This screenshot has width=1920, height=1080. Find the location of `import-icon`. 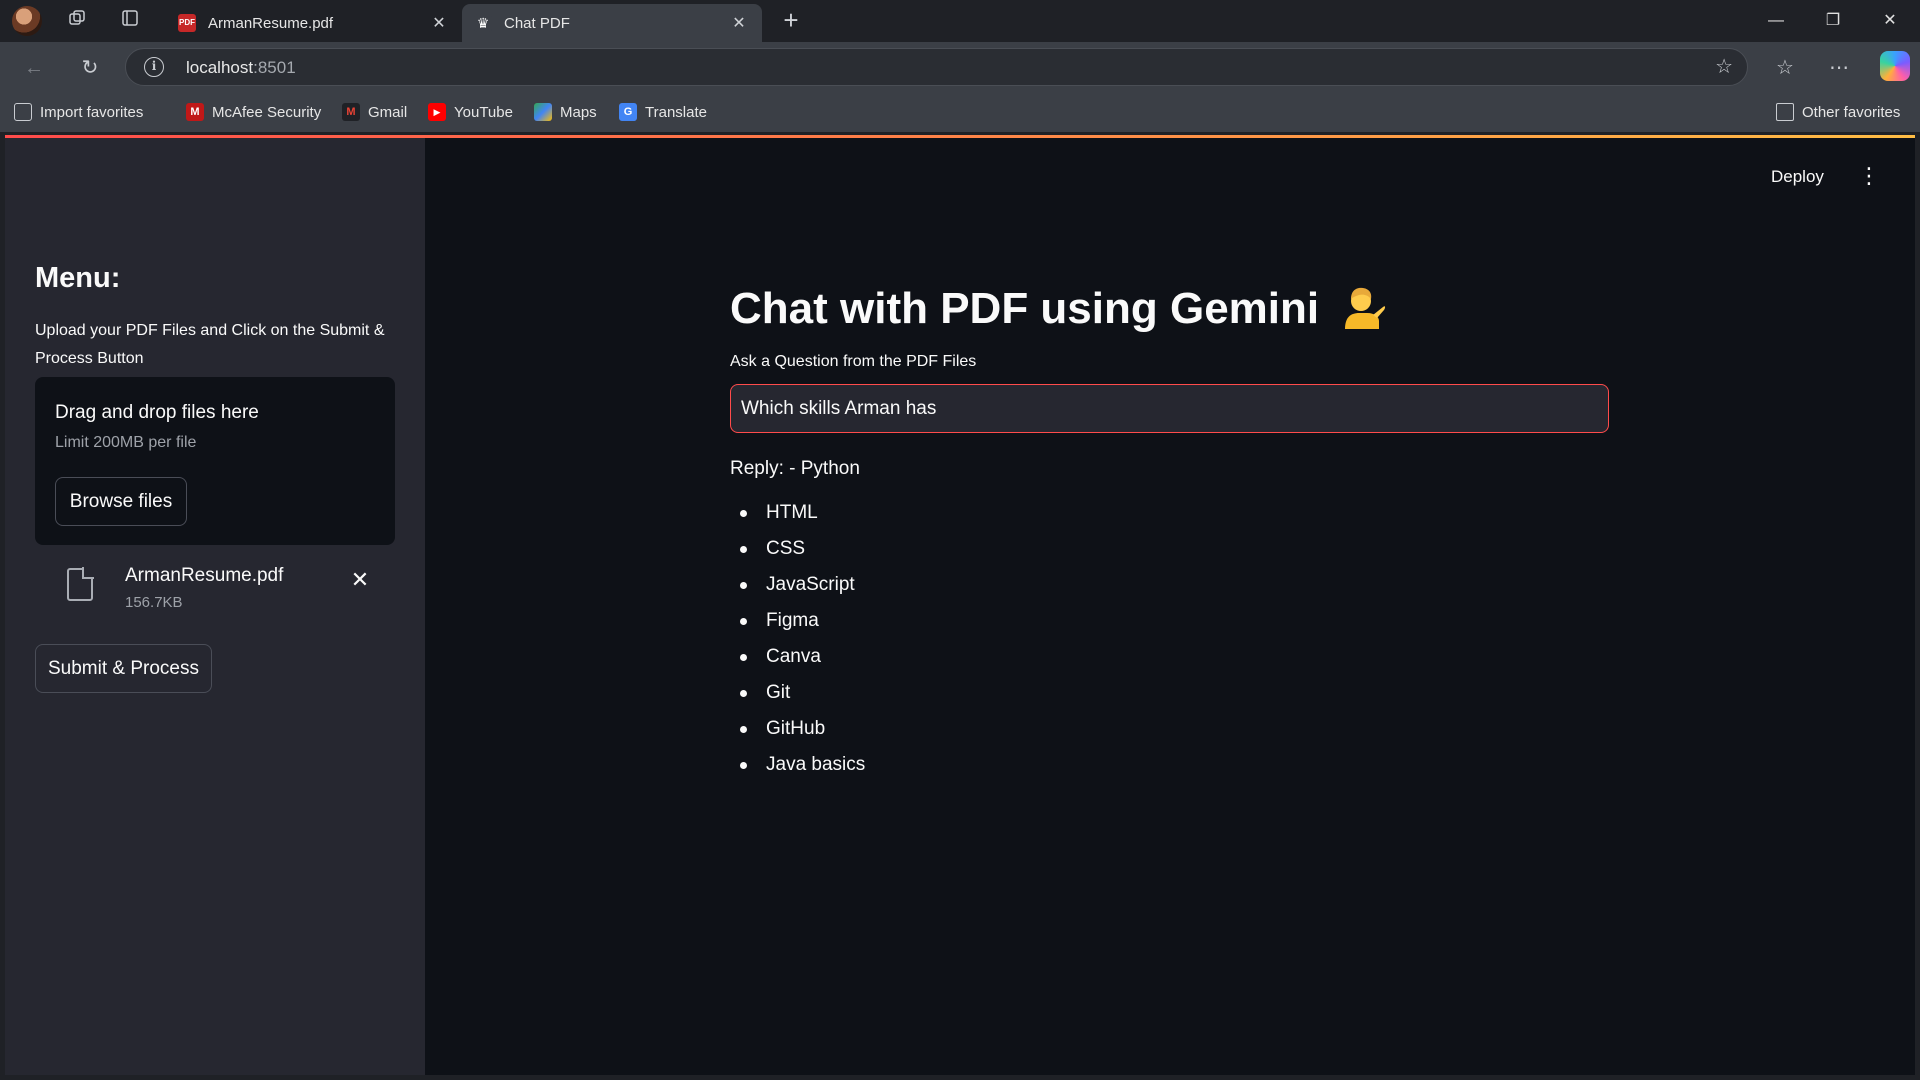

import-icon is located at coordinates (23, 112).